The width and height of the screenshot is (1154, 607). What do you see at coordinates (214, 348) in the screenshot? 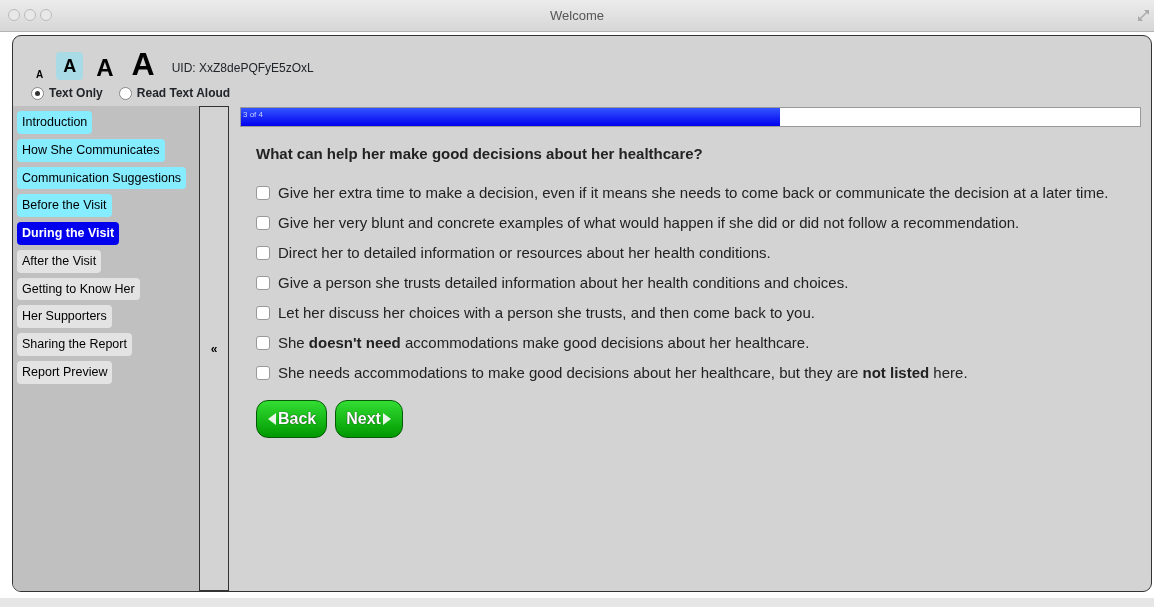
I see `collapse-button: «` at bounding box center [214, 348].